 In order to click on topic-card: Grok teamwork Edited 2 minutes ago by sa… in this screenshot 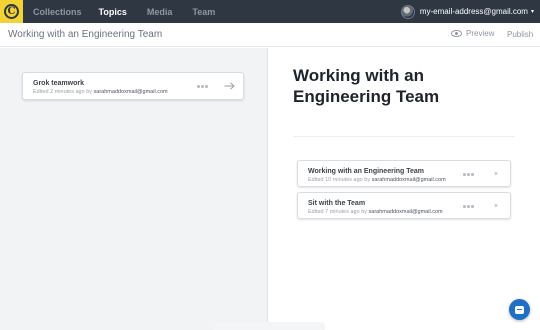, I will do `click(133, 86)`.